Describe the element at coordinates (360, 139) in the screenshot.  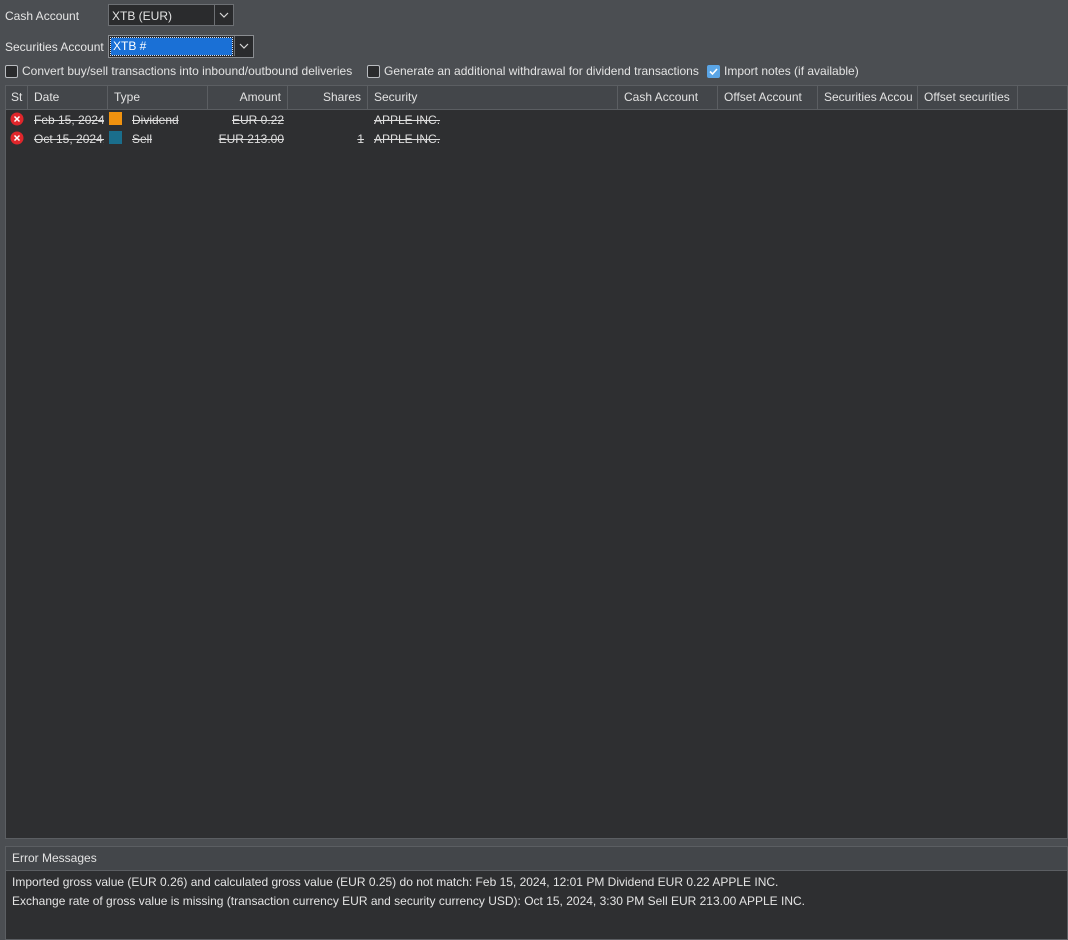
I see `row-shares: 1` at that location.